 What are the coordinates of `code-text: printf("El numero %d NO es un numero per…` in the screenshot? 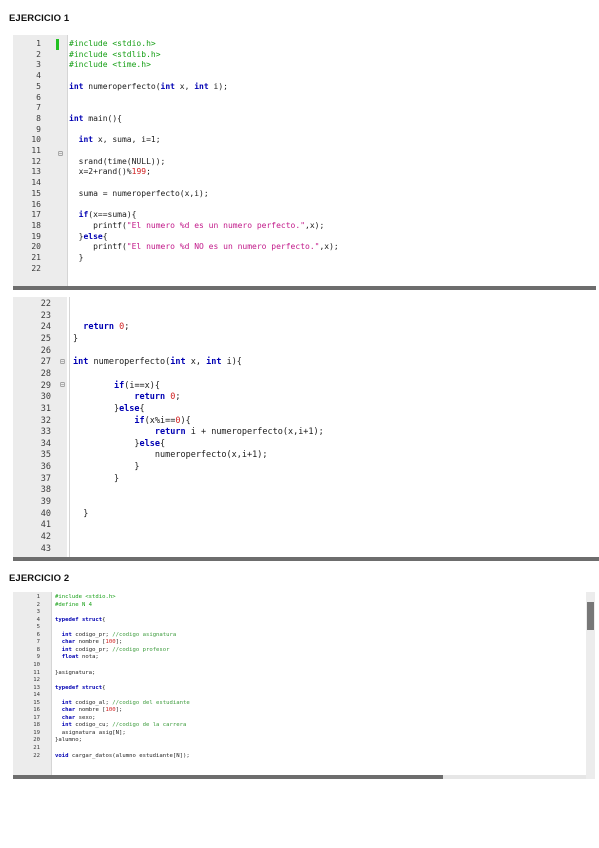 It's located at (204, 247).